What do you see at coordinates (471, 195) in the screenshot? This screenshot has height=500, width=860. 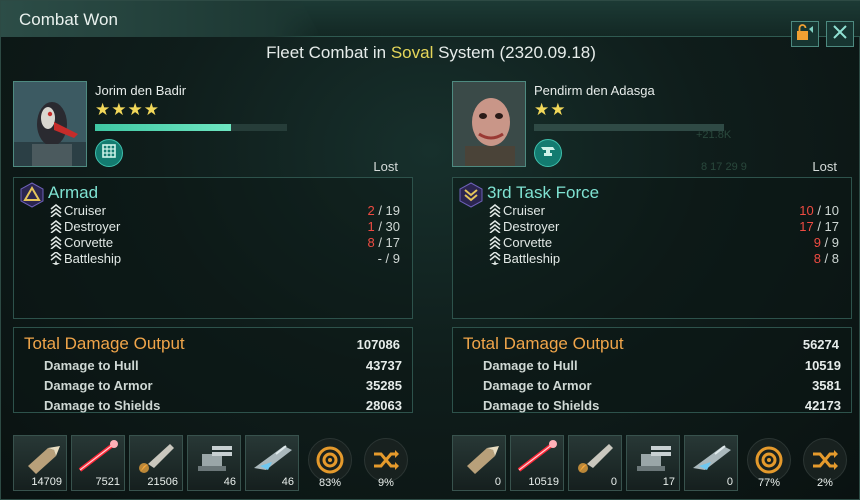 I see `fleet-emblem-icon` at bounding box center [471, 195].